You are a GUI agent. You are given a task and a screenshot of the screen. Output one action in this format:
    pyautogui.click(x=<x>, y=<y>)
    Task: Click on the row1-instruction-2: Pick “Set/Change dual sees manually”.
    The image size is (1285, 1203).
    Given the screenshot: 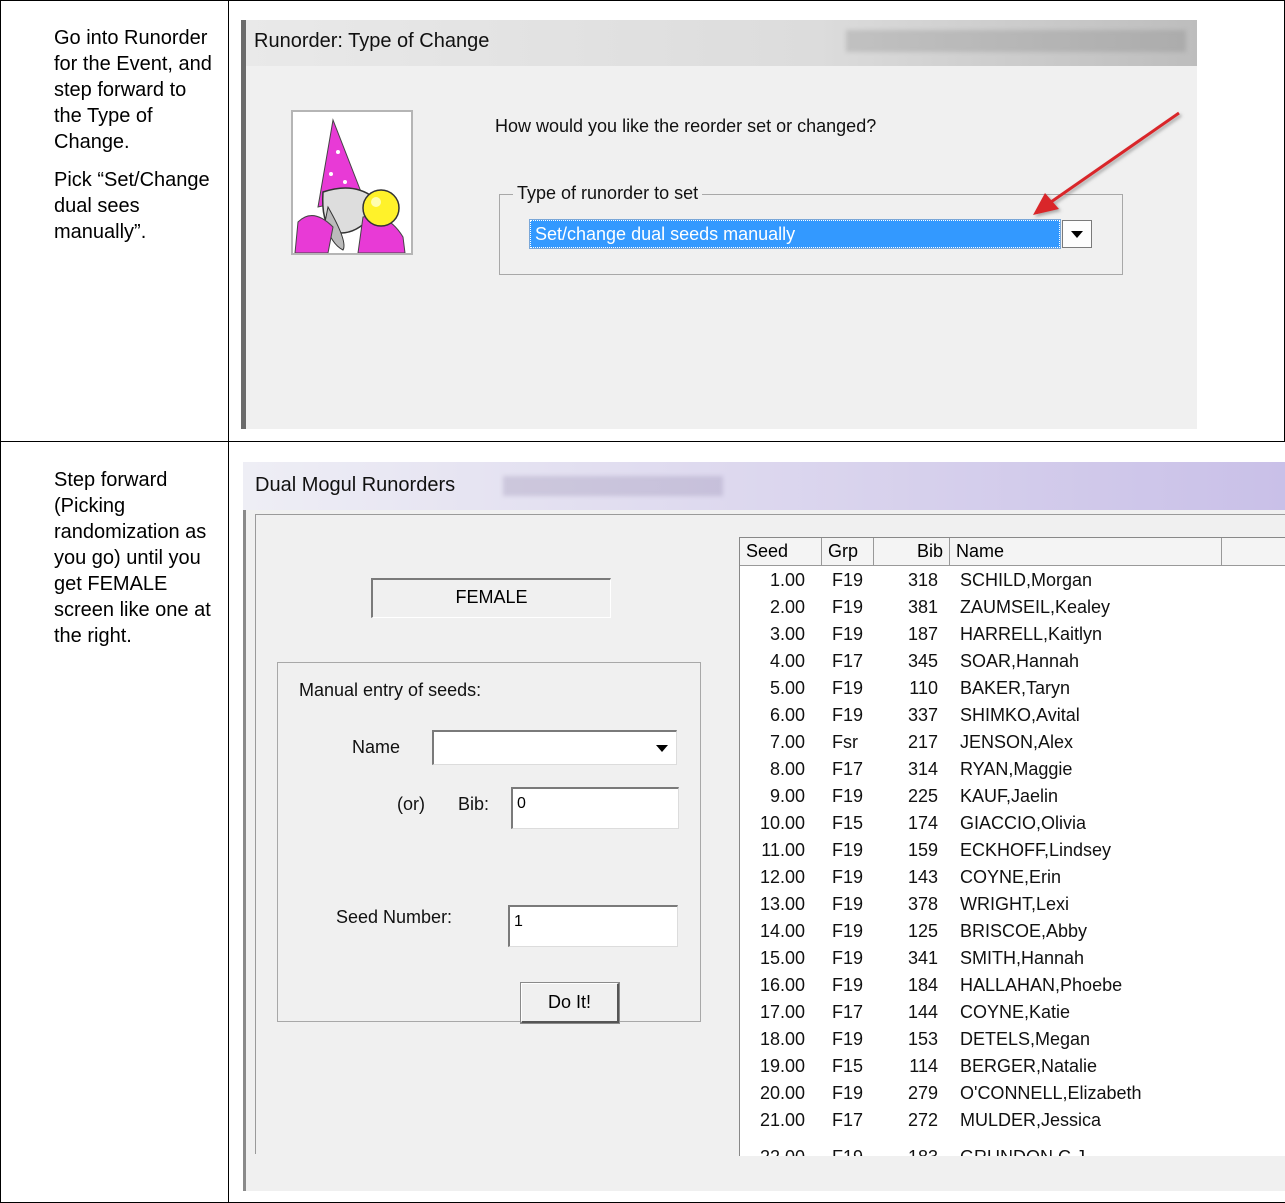 What is the action you would take?
    pyautogui.click(x=132, y=206)
    